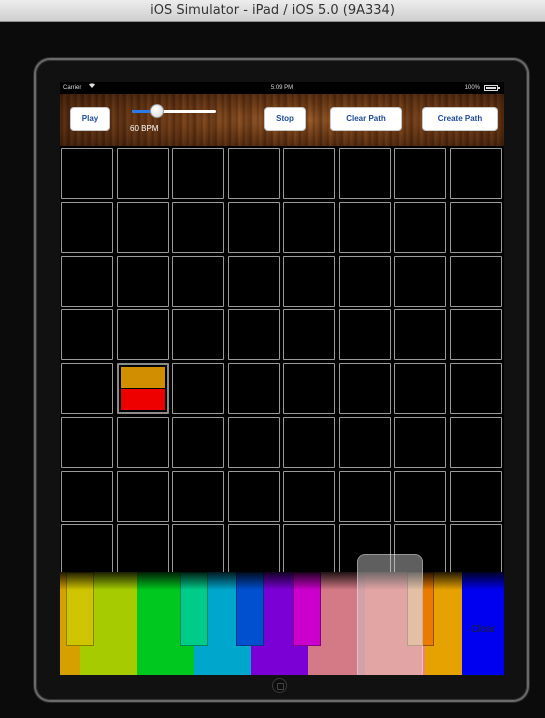  I want to click on white-key: Clear, so click(483, 623).